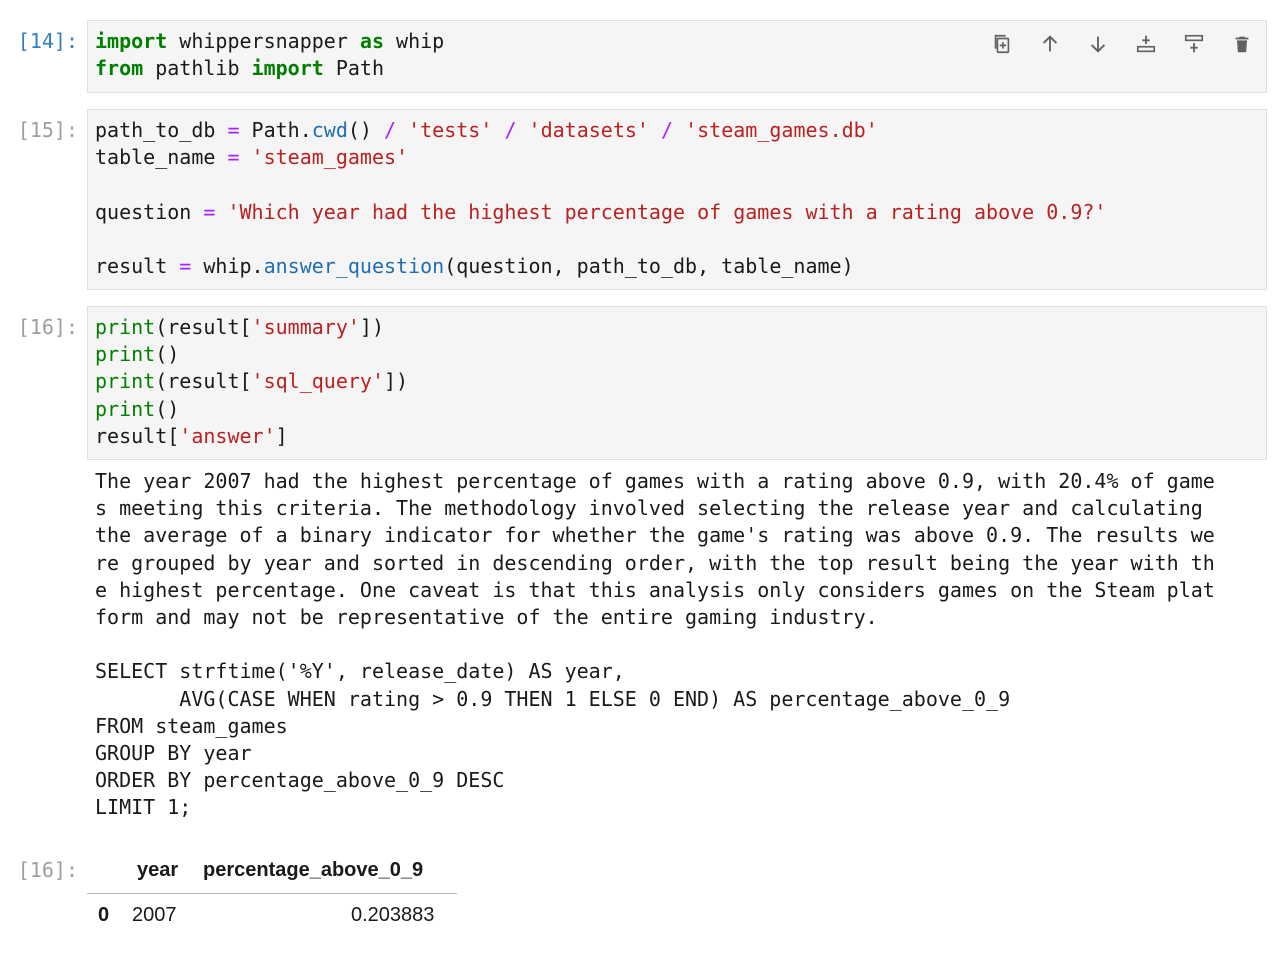 The width and height of the screenshot is (1288, 966). What do you see at coordinates (158, 870) in the screenshot?
I see `column-header: year` at bounding box center [158, 870].